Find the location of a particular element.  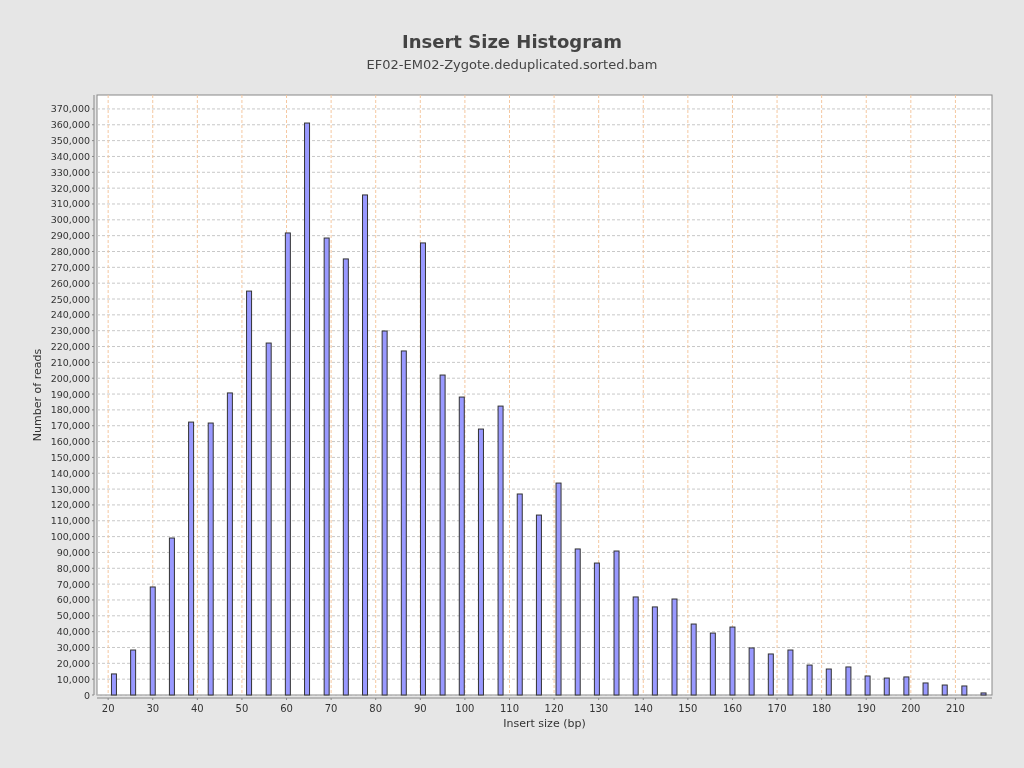

axis-tick-label: 70 is located at coordinates (331, 708).